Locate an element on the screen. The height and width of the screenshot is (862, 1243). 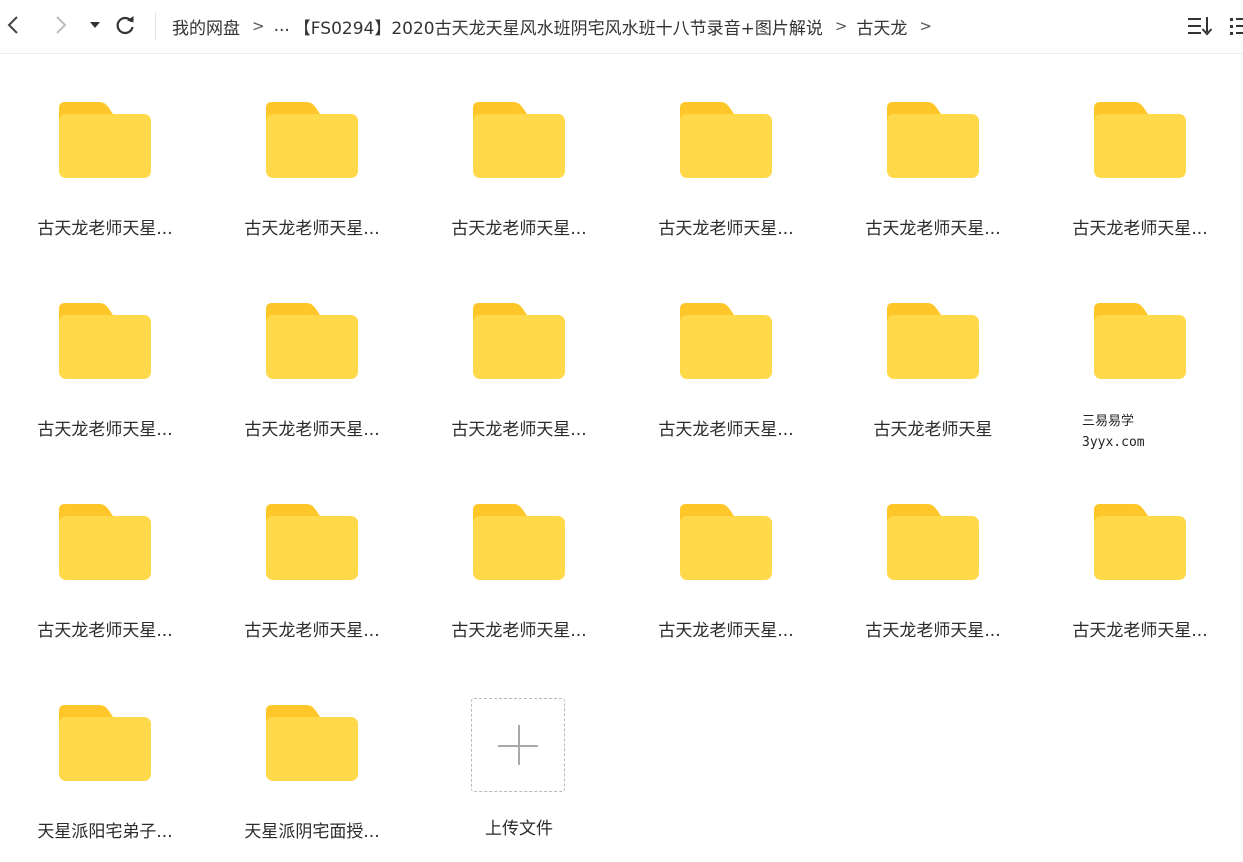
history-dropdown-button is located at coordinates (95, 25).